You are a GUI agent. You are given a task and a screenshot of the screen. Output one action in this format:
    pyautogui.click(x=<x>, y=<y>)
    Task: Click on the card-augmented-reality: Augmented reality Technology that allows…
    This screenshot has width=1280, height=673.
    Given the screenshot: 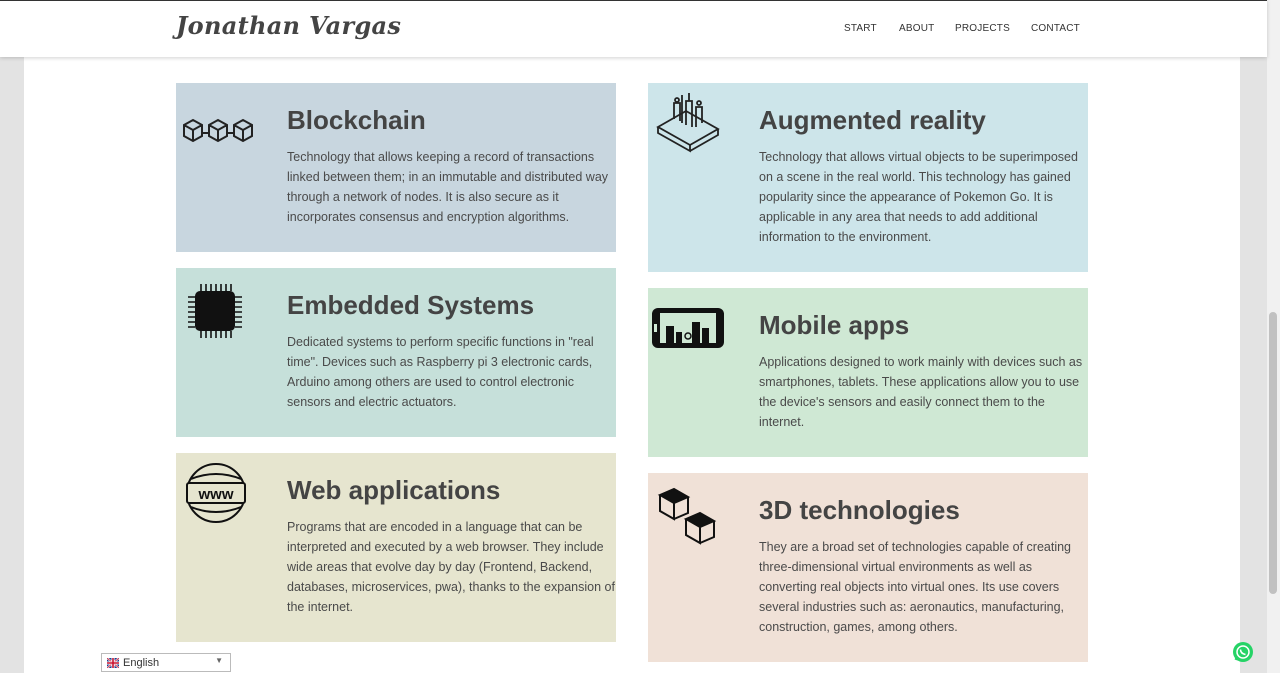 What is the action you would take?
    pyautogui.click(x=868, y=177)
    